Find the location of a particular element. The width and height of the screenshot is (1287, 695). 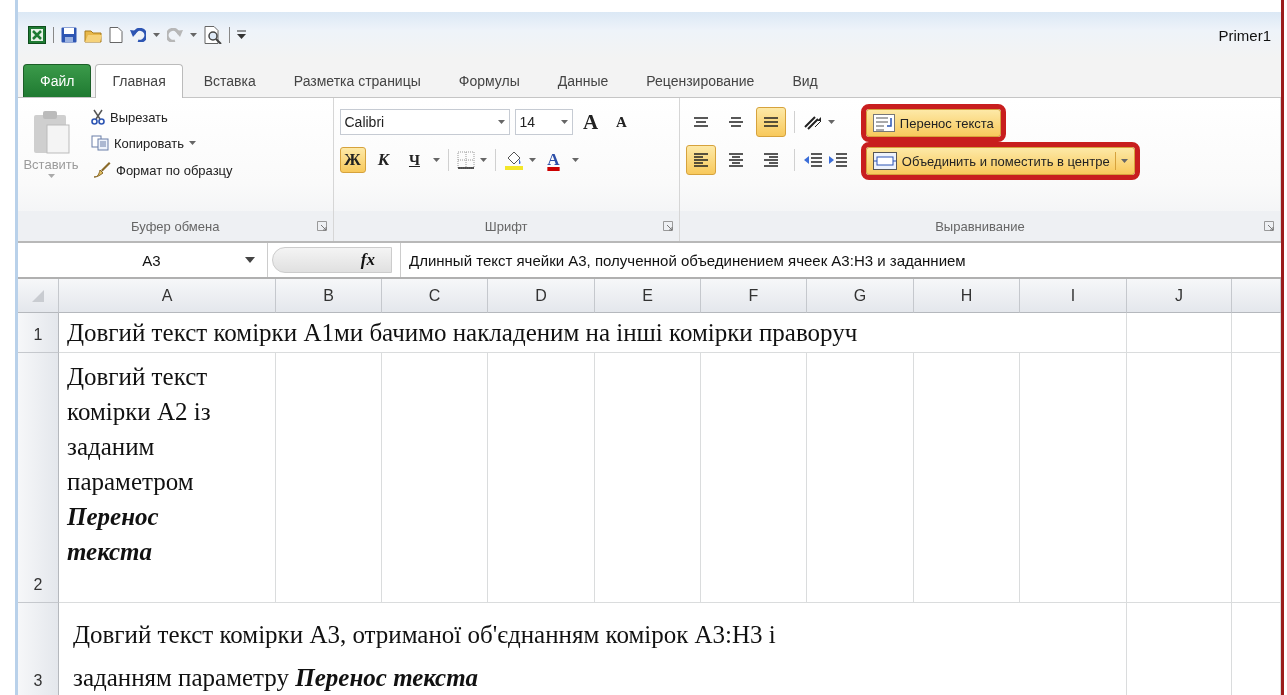

clipboard-icon is located at coordinates (51, 132).